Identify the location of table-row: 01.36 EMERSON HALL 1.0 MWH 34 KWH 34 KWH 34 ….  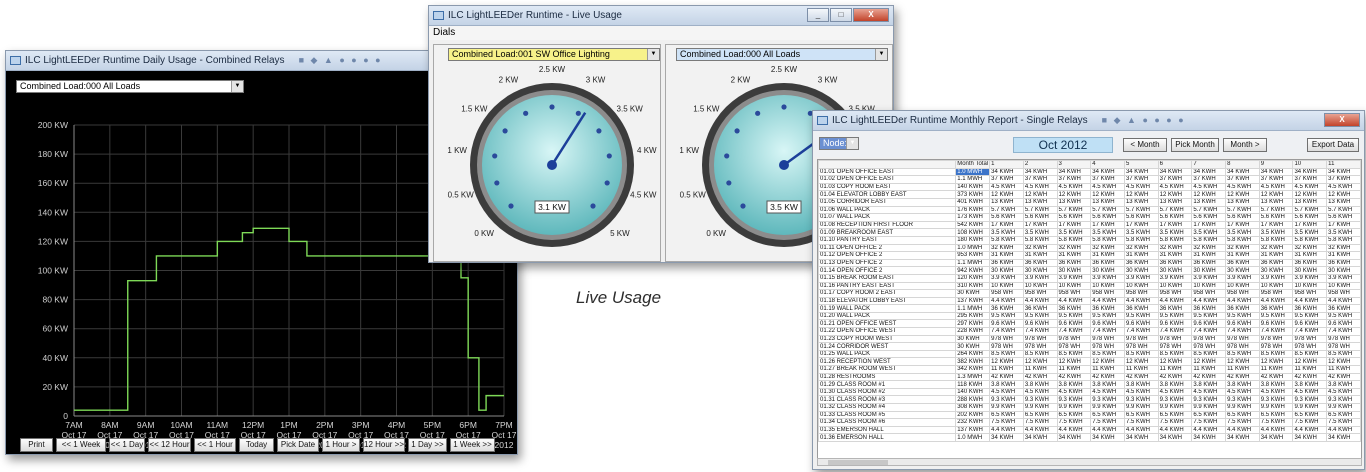
(1089, 437).